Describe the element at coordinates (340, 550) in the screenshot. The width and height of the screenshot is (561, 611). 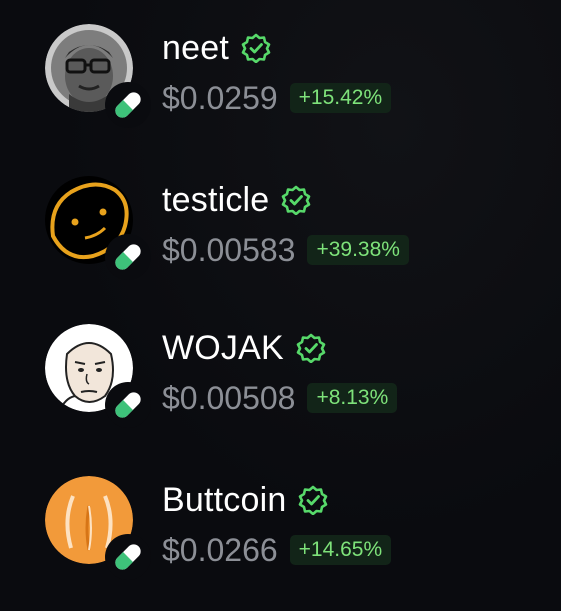
I see `price-change-badge: +14.65%` at that location.